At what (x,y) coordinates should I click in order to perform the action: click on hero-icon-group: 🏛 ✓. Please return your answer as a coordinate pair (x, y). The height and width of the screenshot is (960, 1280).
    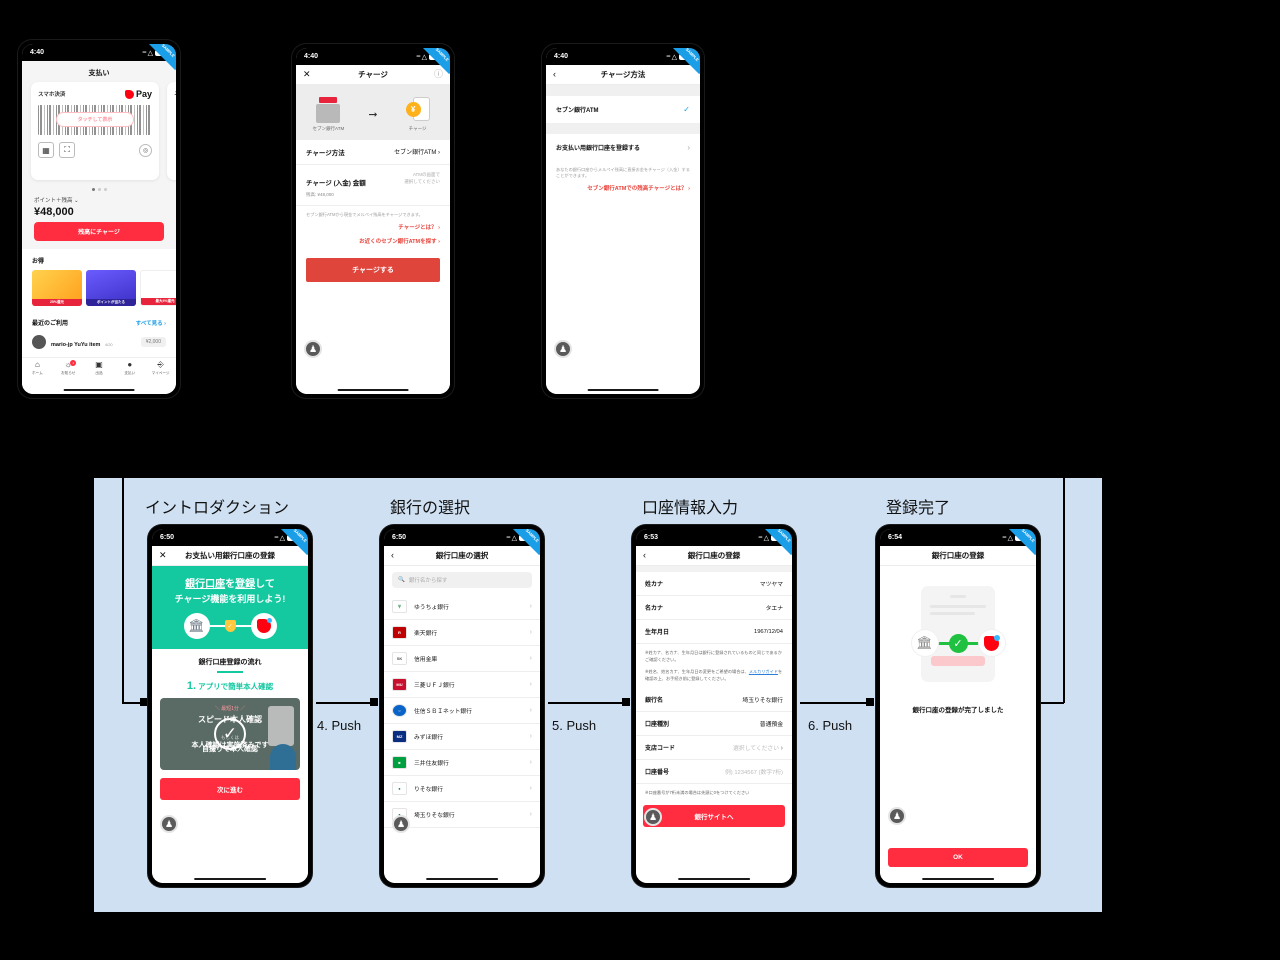
    Looking at the image, I should click on (230, 626).